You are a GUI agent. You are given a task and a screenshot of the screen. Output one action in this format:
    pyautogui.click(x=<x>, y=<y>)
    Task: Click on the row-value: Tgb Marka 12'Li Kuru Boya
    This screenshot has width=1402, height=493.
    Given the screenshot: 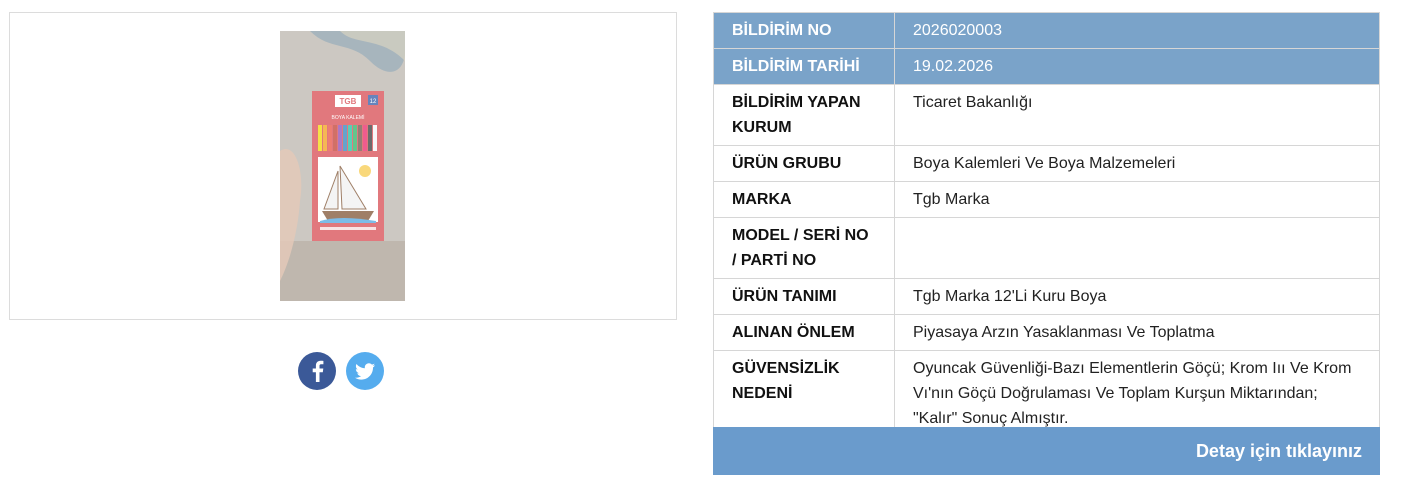 What is the action you would take?
    pyautogui.click(x=1137, y=296)
    